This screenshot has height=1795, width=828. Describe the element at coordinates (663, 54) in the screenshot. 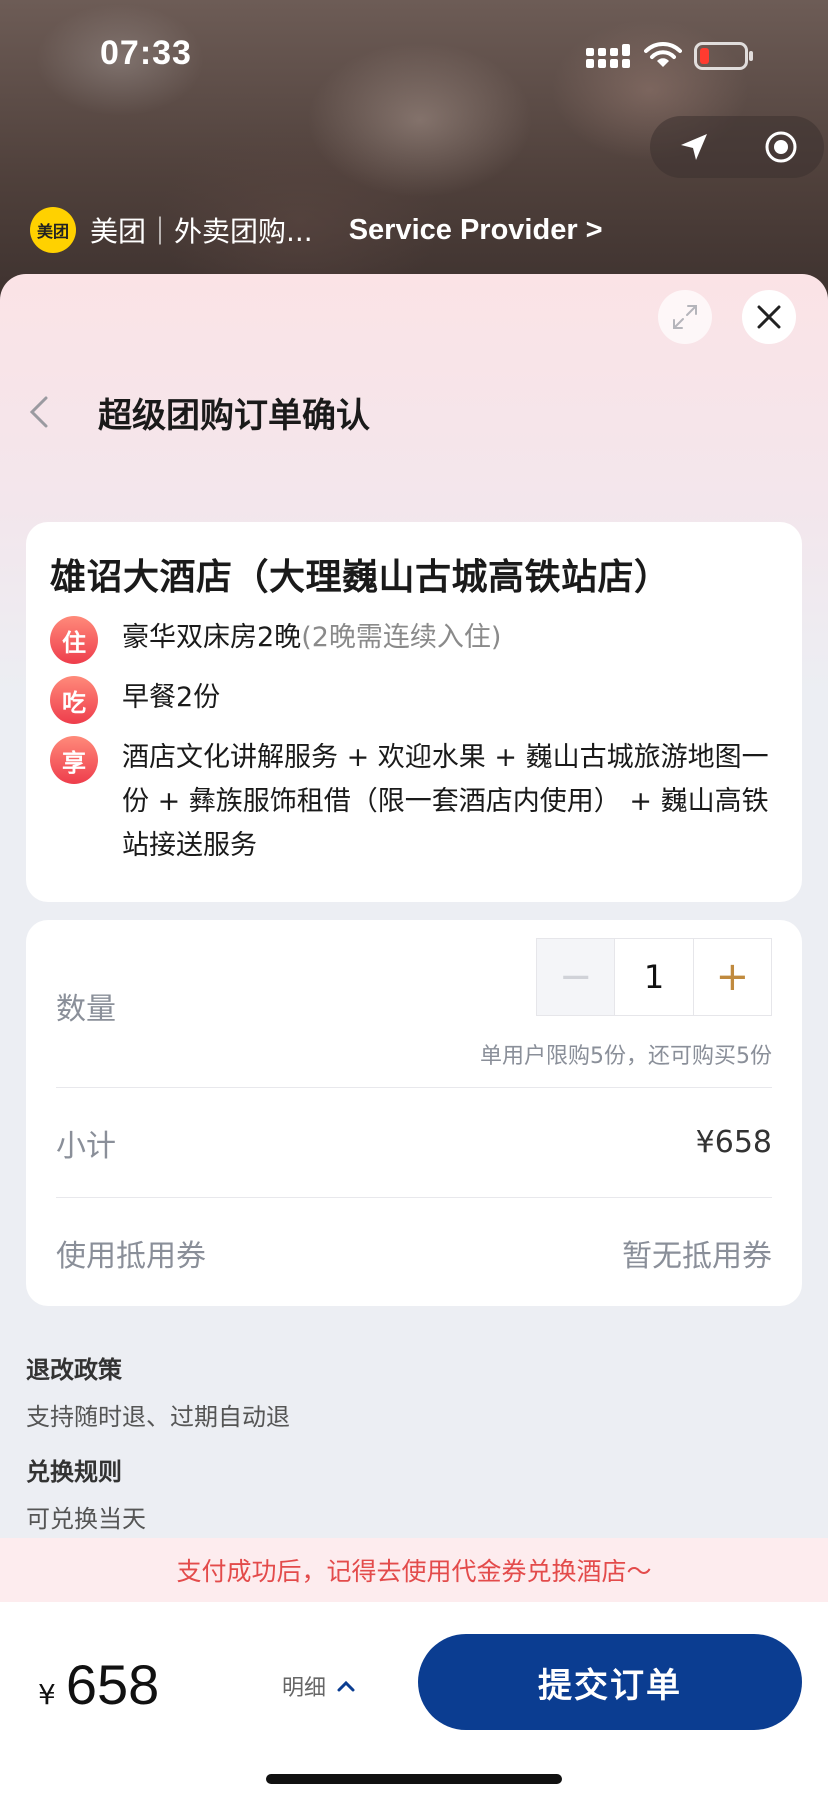

I see `wifi-icon` at that location.